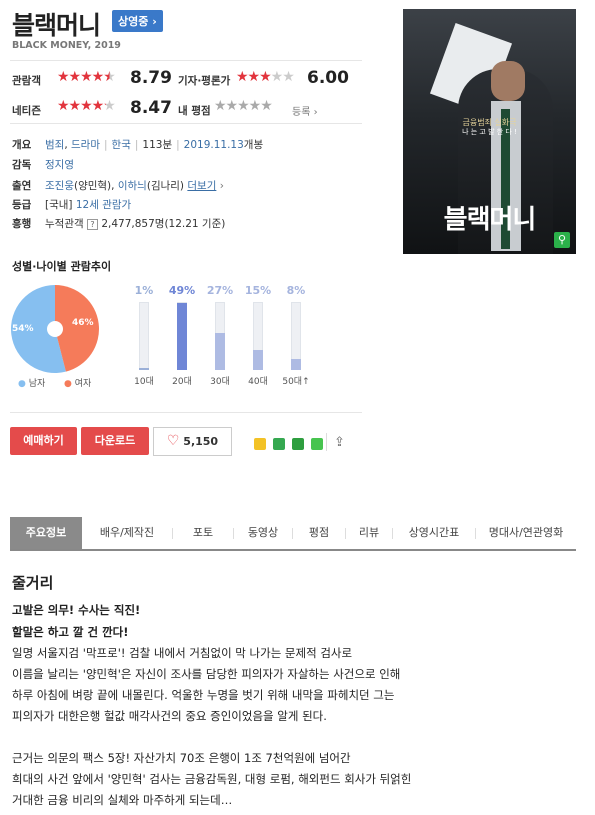 The width and height of the screenshot is (595, 815). What do you see at coordinates (526, 533) in the screenshot?
I see `tab-quotes-related: 명대사/연관영화` at bounding box center [526, 533].